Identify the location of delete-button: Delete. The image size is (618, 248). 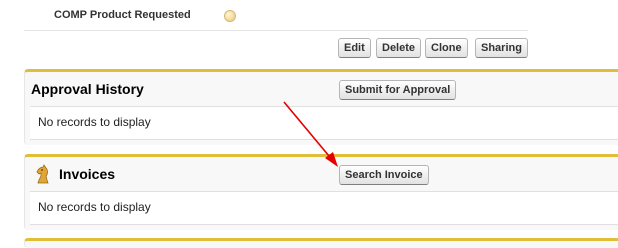
(399, 48).